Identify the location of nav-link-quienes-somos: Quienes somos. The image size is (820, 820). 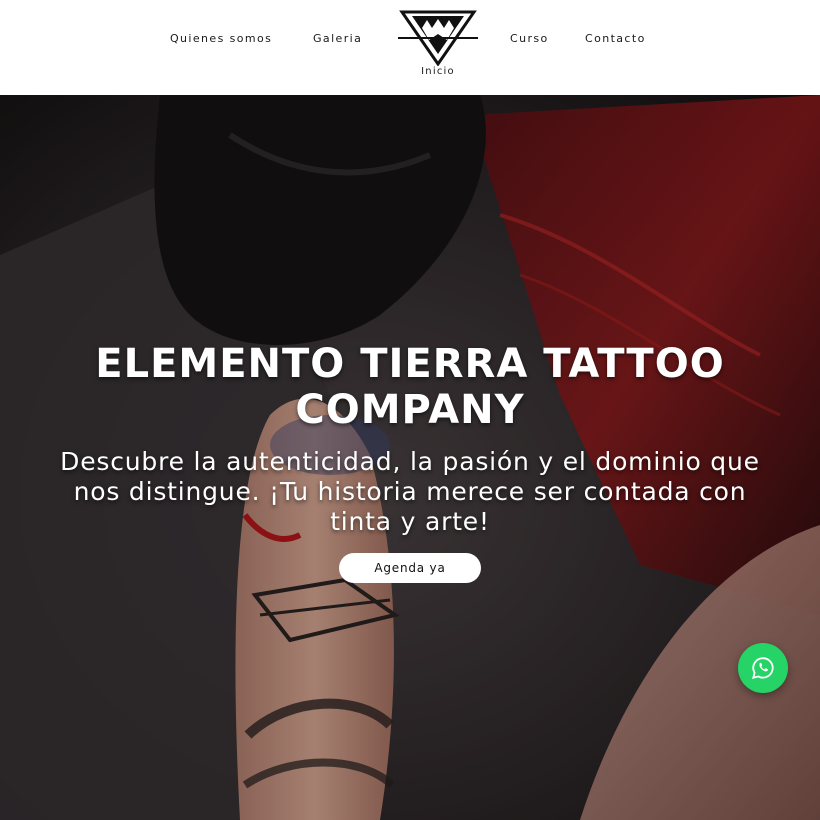
(221, 38).